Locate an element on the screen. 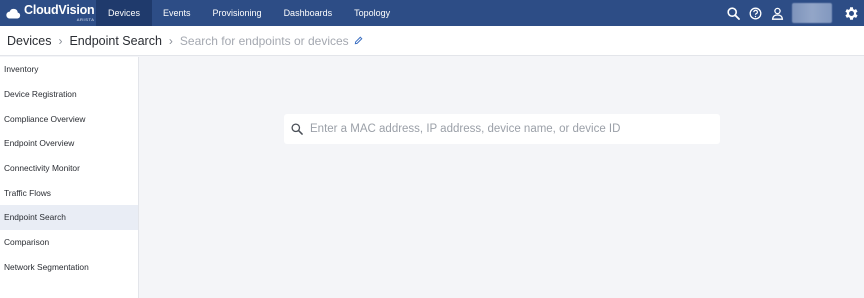  sidebar-item-inventory: Inventory is located at coordinates (69, 69).